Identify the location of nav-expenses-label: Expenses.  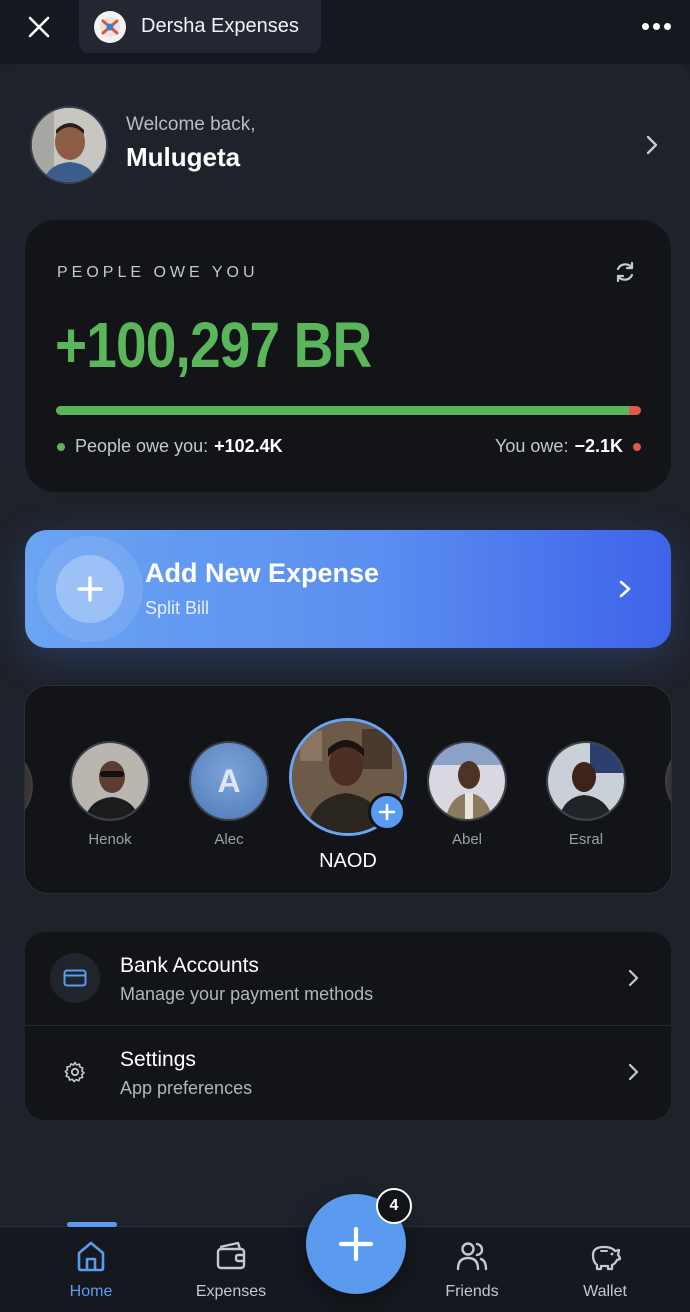
(231, 1291).